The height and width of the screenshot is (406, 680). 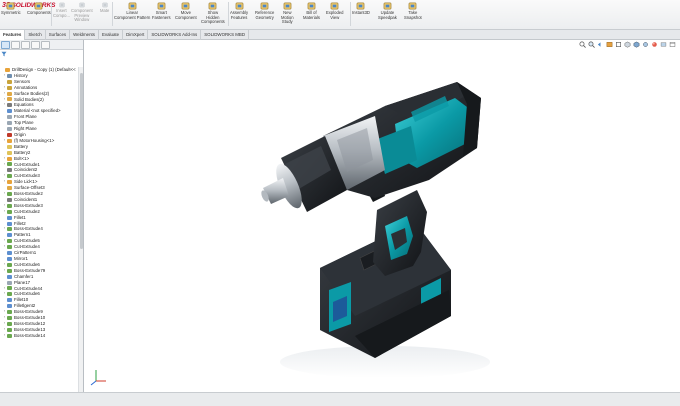 What do you see at coordinates (161, 15) in the screenshot?
I see `smart-fasteners-label: Smart Fasteners` at bounding box center [161, 15].